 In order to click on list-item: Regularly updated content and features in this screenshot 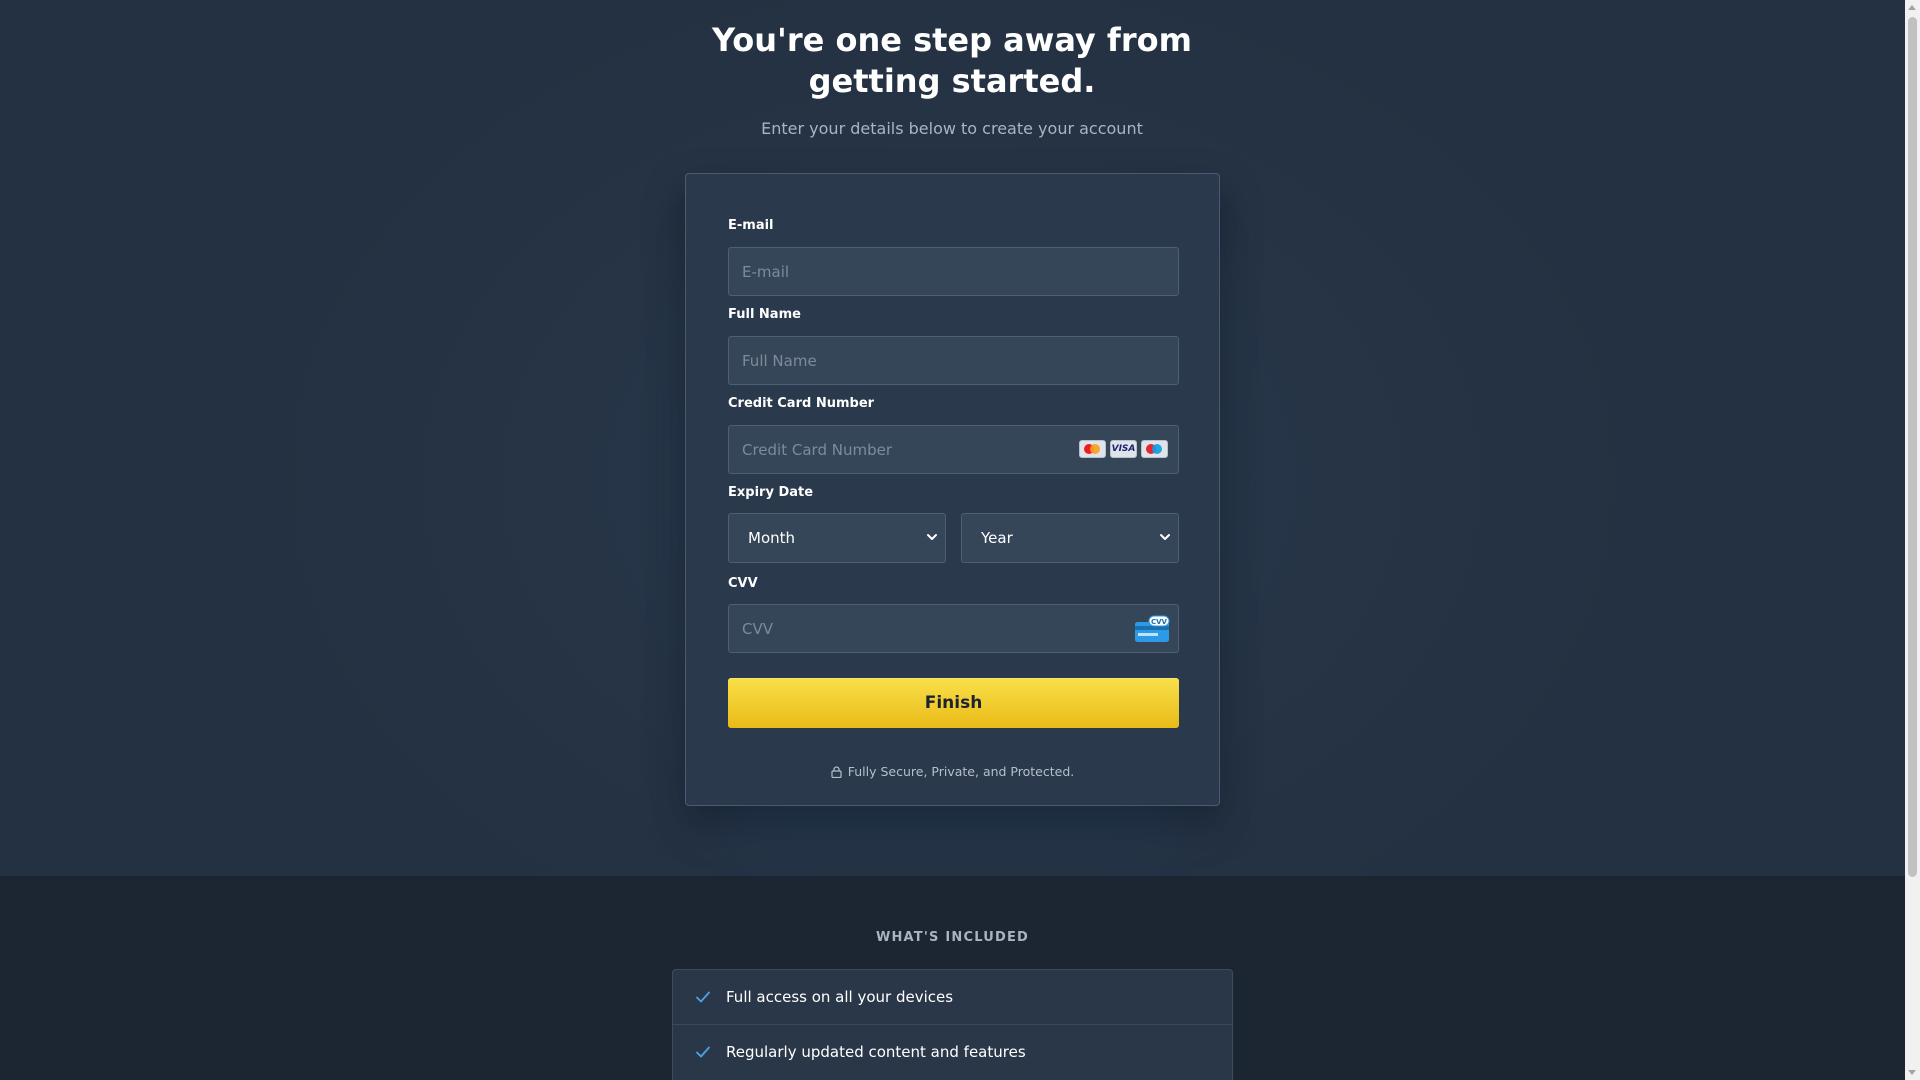, I will do `click(952, 1052)`.